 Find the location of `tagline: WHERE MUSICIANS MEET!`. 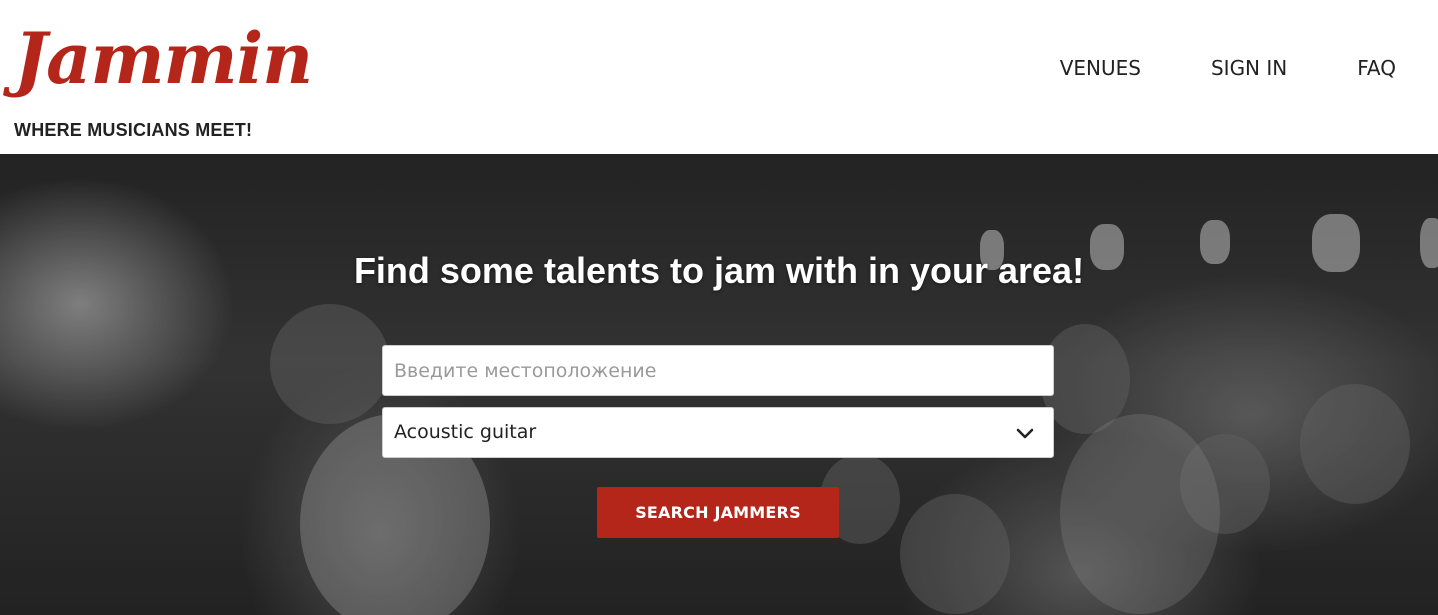

tagline: WHERE MUSICIANS MEET! is located at coordinates (133, 130).